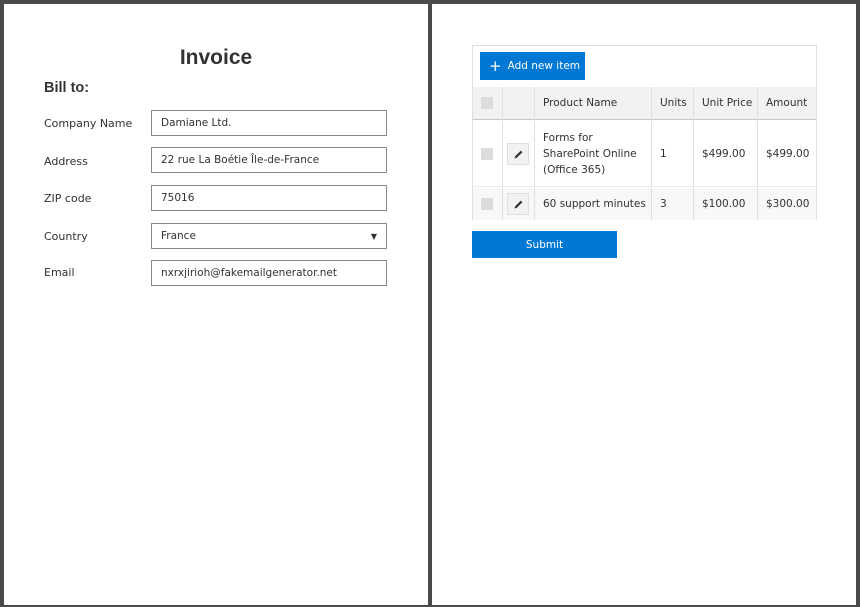 The image size is (860, 607). What do you see at coordinates (788, 154) in the screenshot?
I see `amount-cell: $499.00` at bounding box center [788, 154].